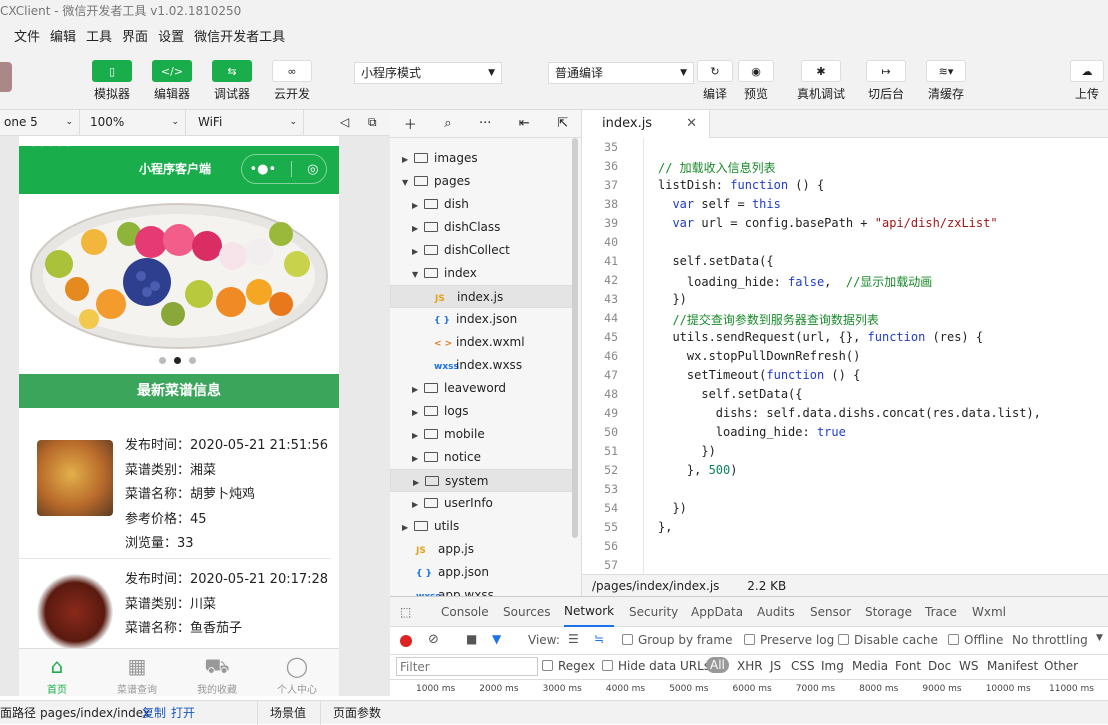  What do you see at coordinates (482, 434) in the screenshot?
I see `folder-item: ▶ mobile` at bounding box center [482, 434].